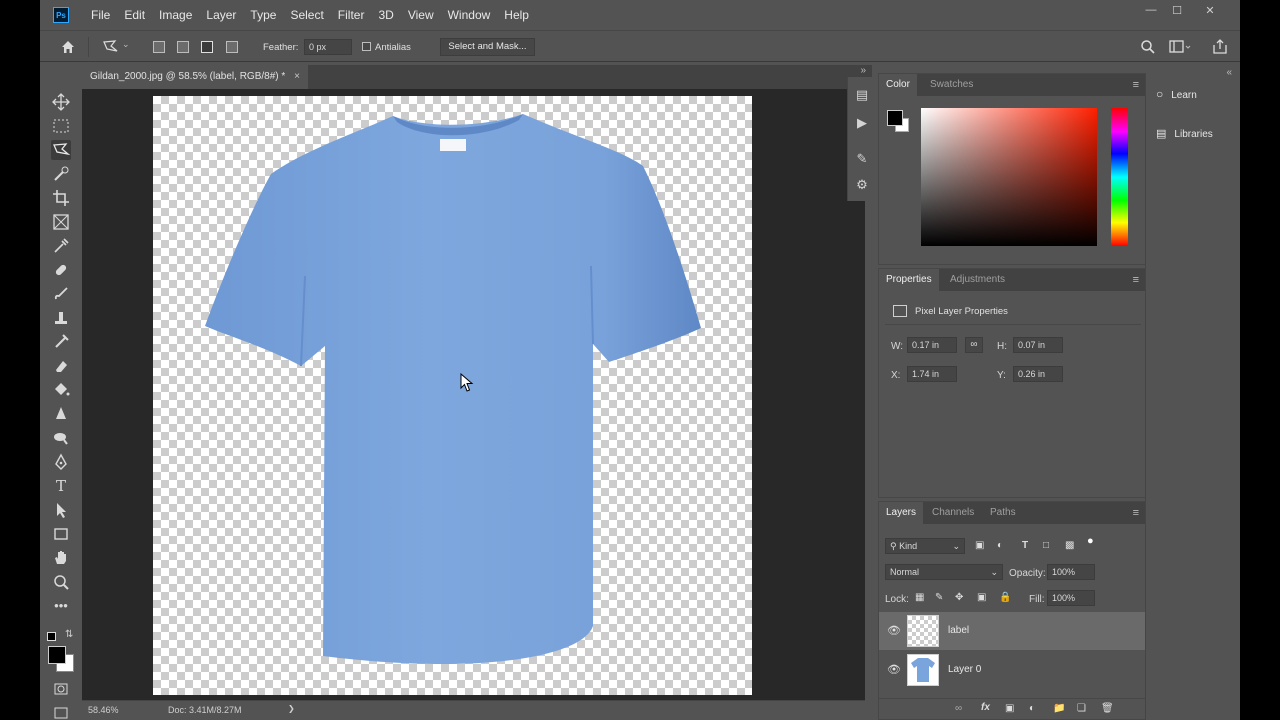  I want to click on pixel-filter-icon: ▣, so click(979, 545).